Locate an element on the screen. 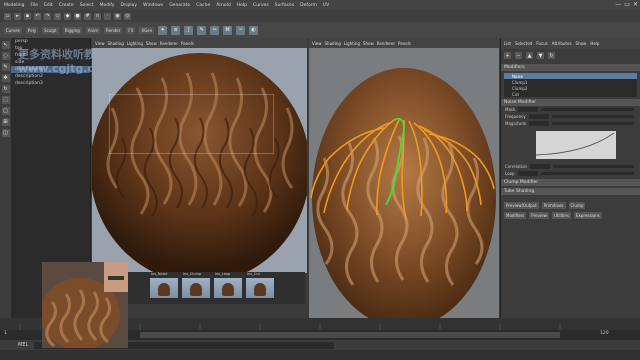 Image resolution: width=640 pixels, height=360 pixels. shelf-tab-poly: Poly is located at coordinates (32, 30).